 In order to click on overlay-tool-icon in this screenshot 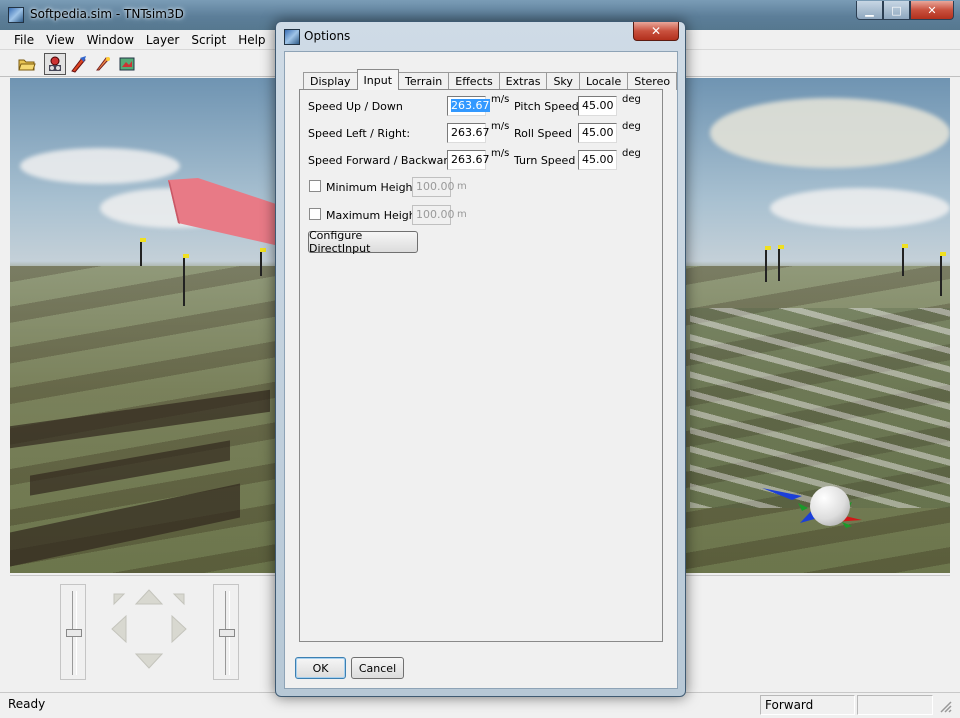, I will do `click(127, 64)`.